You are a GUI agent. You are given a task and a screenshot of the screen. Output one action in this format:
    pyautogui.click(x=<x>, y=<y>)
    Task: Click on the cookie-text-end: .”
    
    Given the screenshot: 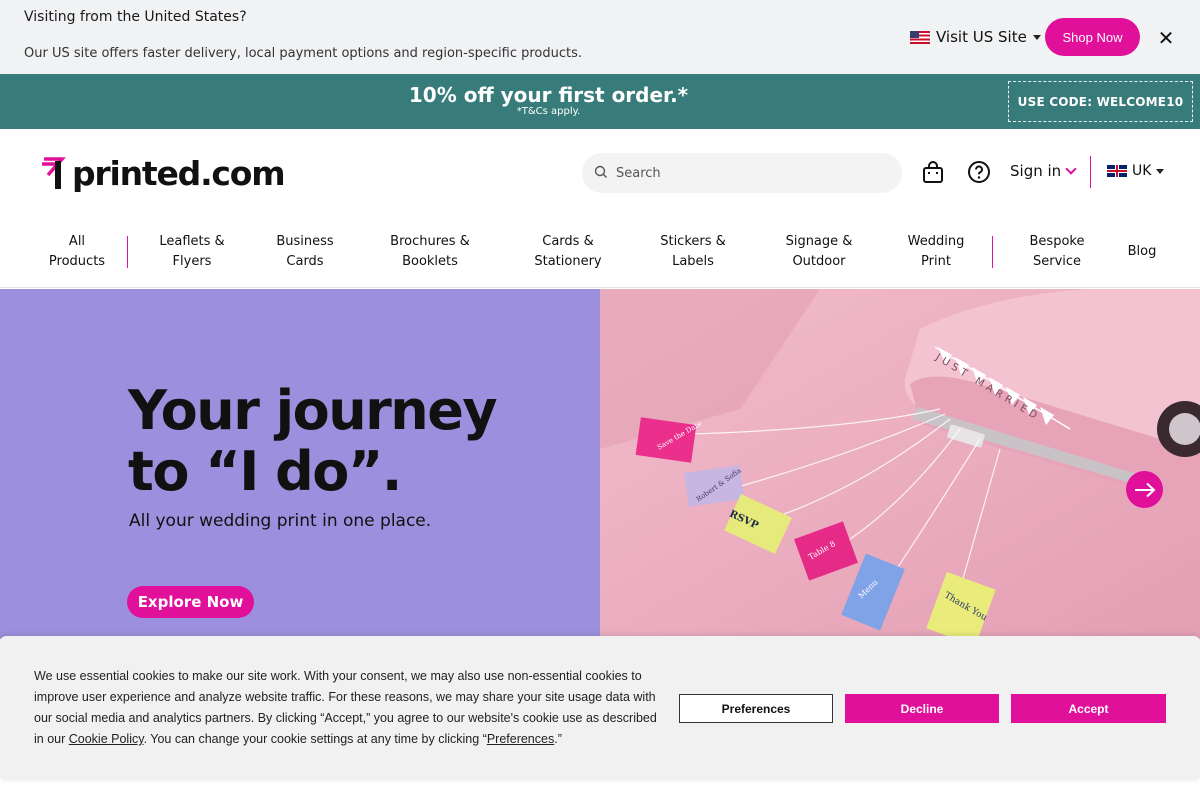 What is the action you would take?
    pyautogui.click(x=558, y=739)
    